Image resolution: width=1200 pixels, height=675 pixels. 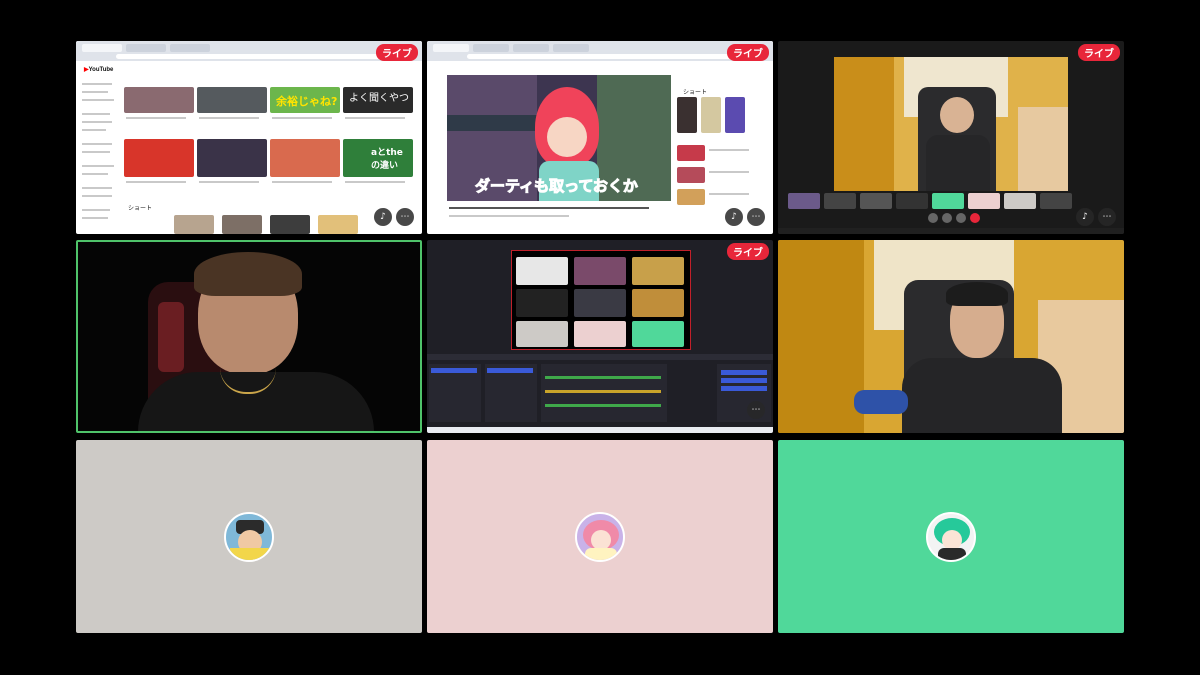 I want to click on camera-streamer-room-1: ライブ ♪ ⋯, so click(x=951, y=137).